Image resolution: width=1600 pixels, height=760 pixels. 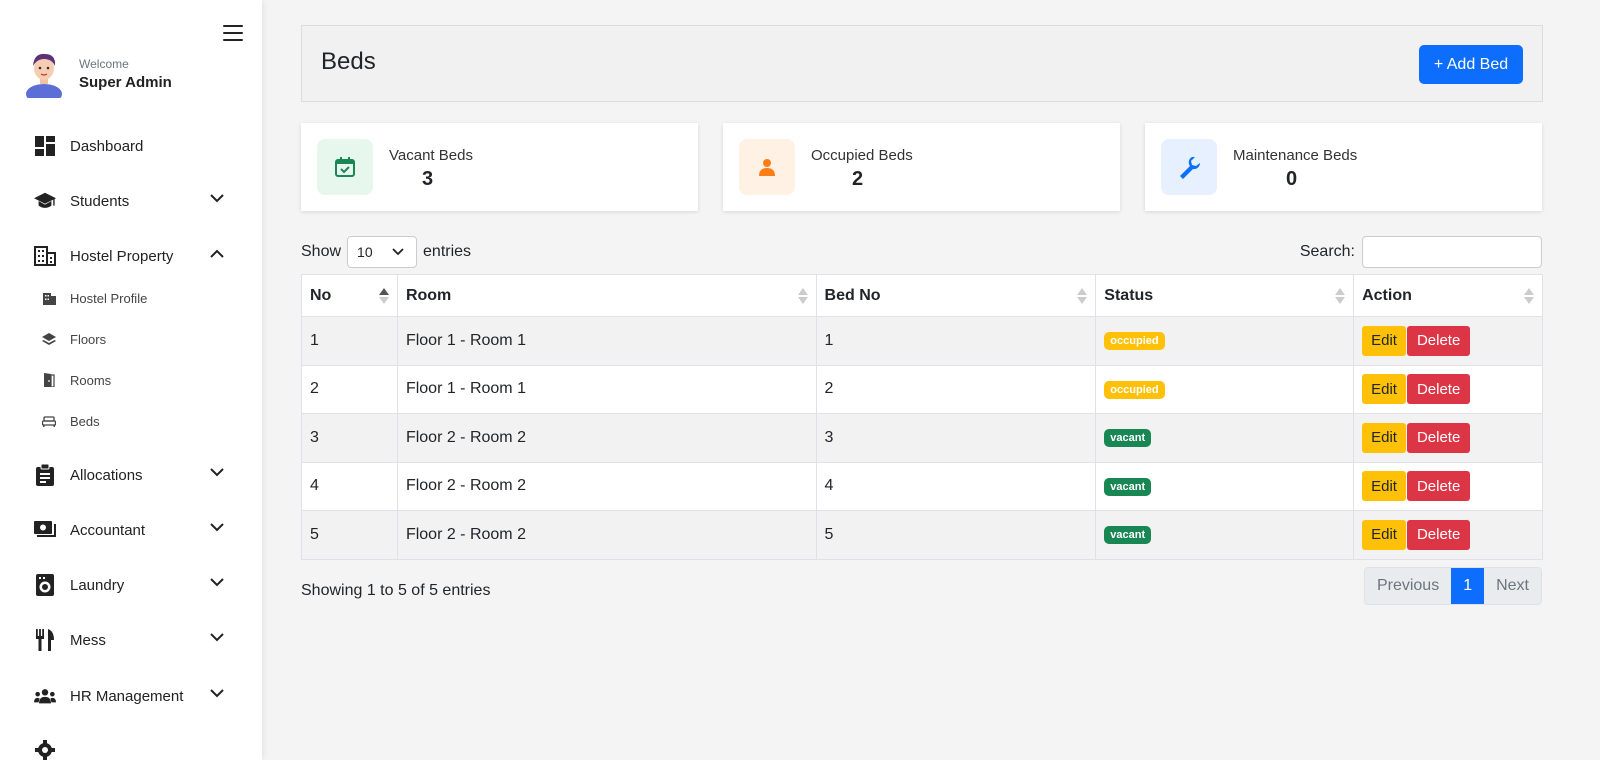 I want to click on sidebar-item-hr-management: HR Management, so click(x=134, y=696).